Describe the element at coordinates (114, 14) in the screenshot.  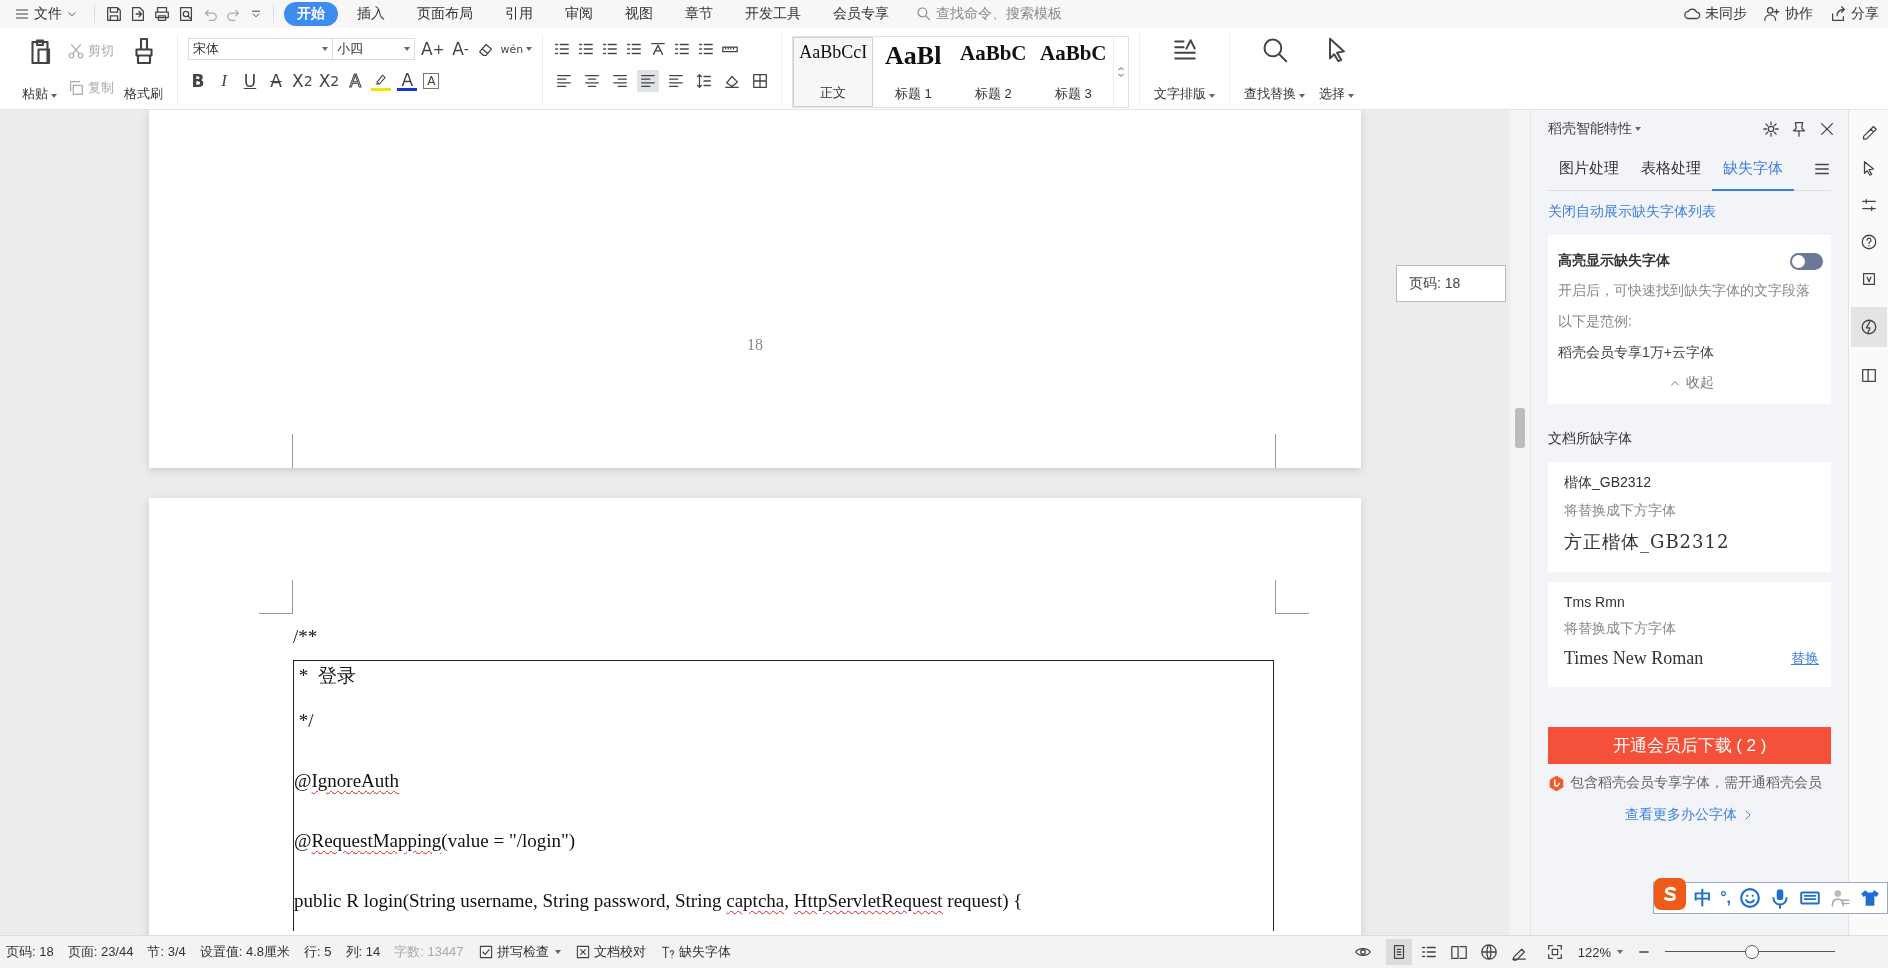
I see `save-icon` at that location.